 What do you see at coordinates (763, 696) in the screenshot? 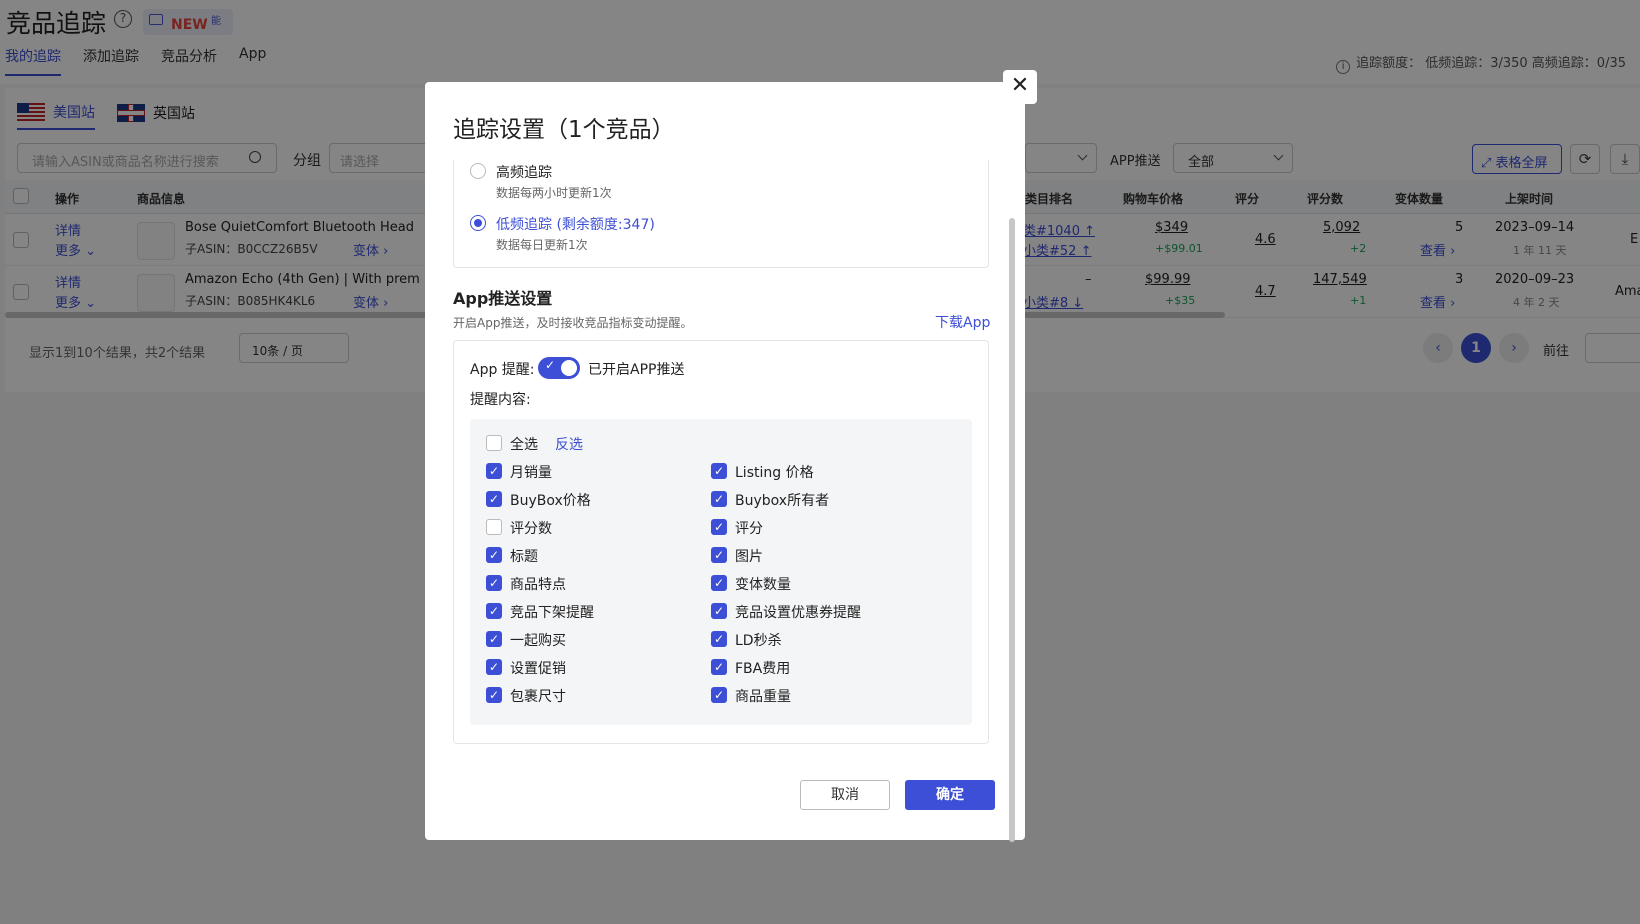
I see `reminder-option-label: 商品重量` at bounding box center [763, 696].